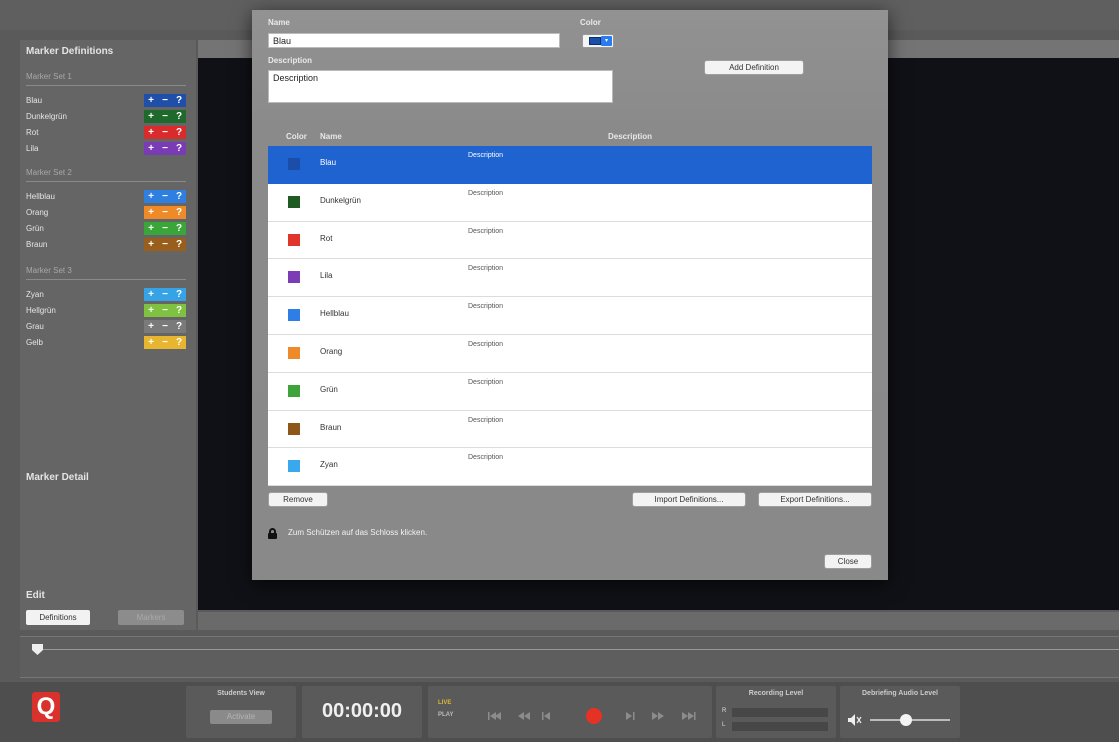 The image size is (1119, 742). I want to click on marker-item-label: Zyan, so click(35, 294).